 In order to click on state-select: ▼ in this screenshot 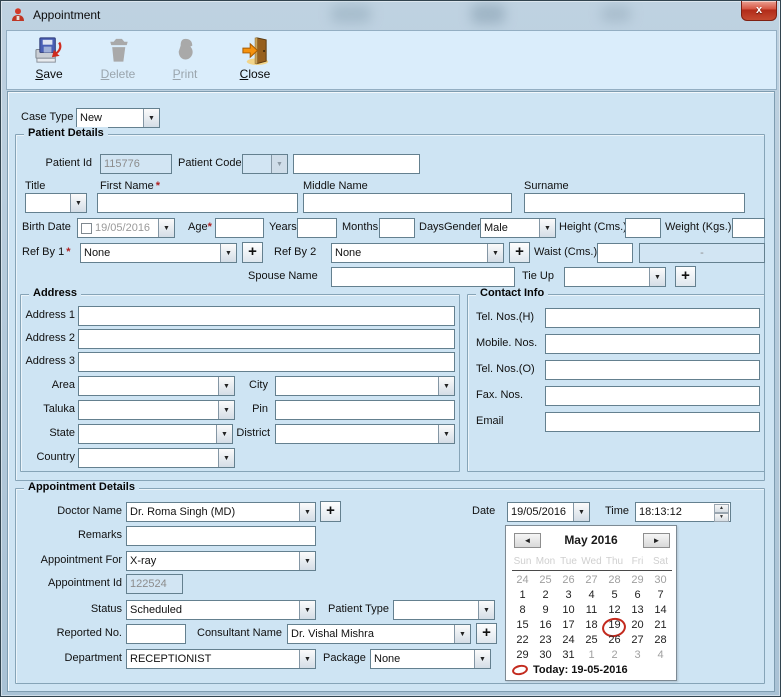, I will do `click(155, 434)`.